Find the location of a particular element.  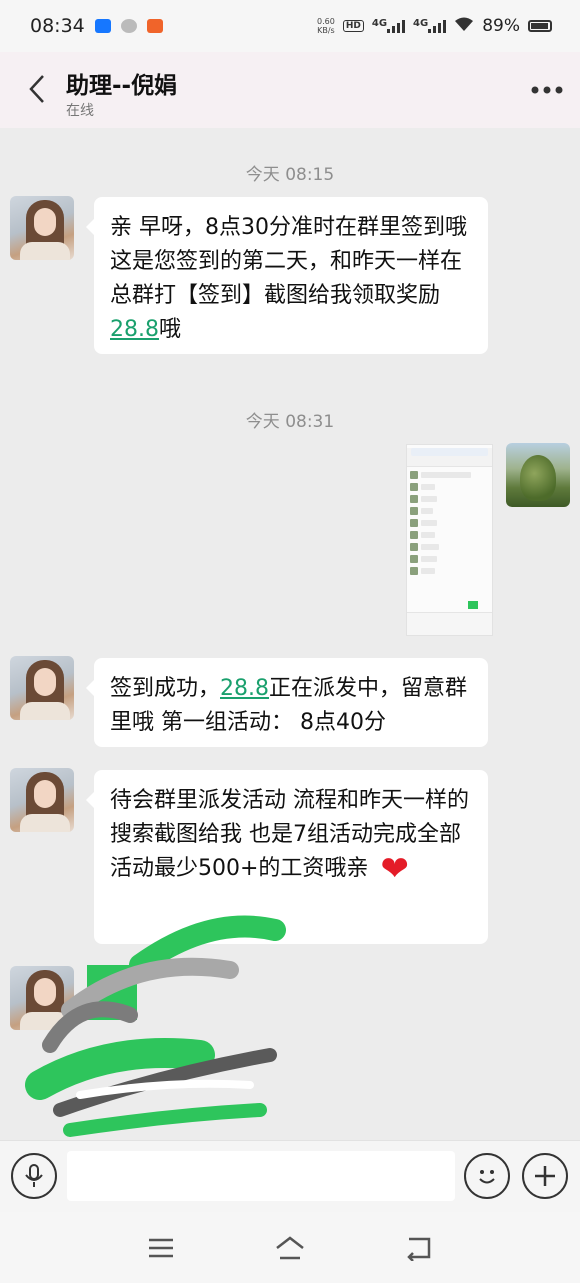

microphone-icon is located at coordinates (34, 1176).